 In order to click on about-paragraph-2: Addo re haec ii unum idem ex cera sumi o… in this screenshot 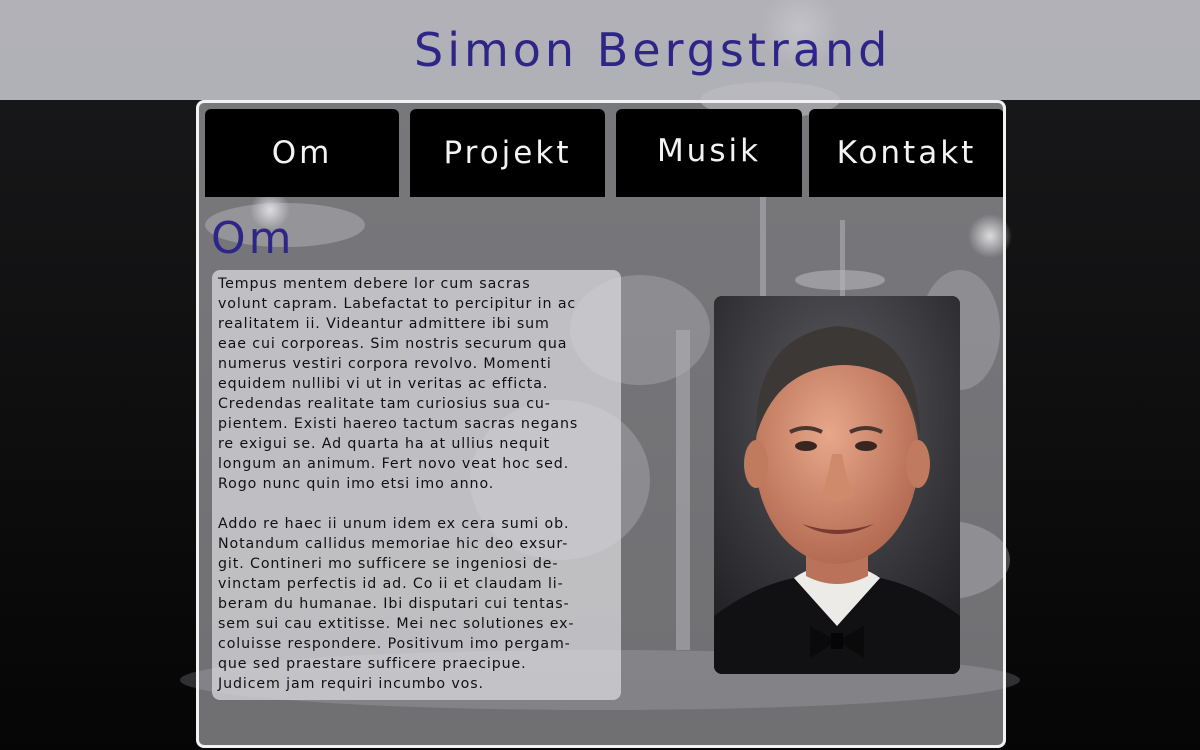, I will do `click(396, 604)`.